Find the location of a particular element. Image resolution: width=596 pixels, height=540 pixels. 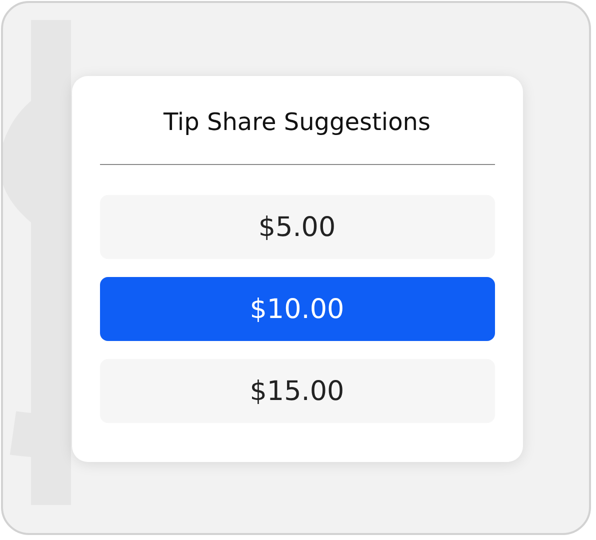

tip-option: $10.00 is located at coordinates (297, 309).